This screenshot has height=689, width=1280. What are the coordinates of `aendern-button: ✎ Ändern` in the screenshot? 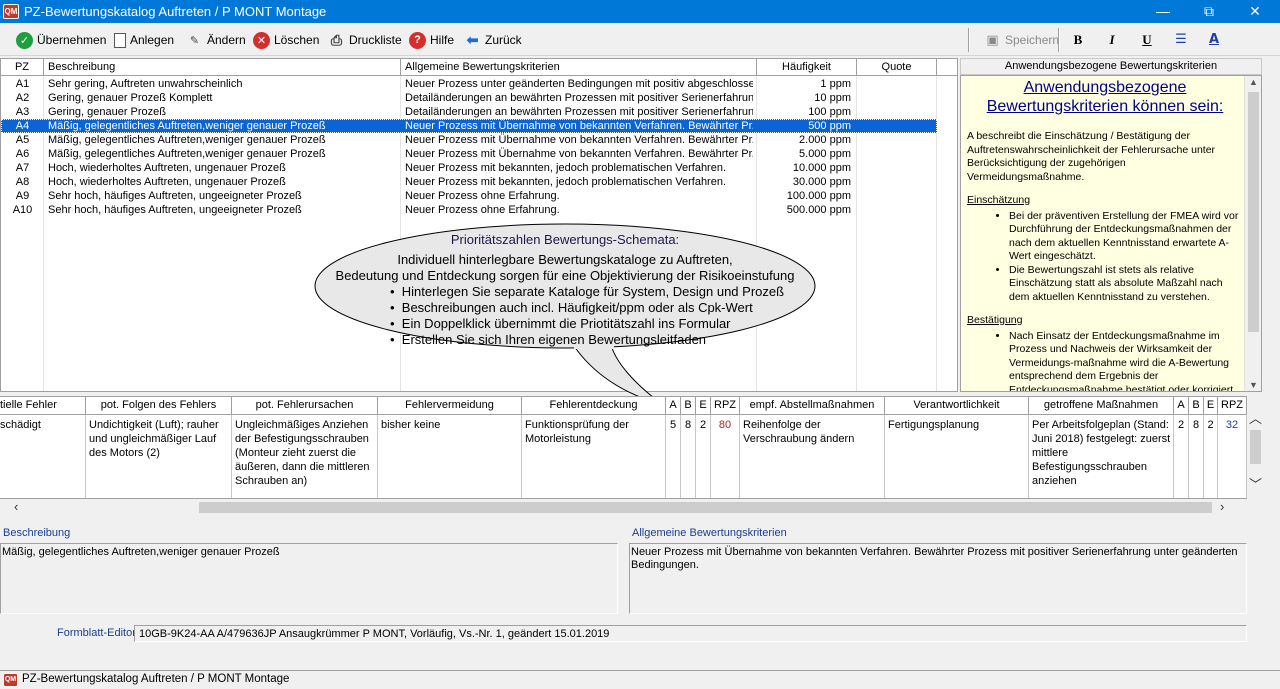 It's located at (216, 40).